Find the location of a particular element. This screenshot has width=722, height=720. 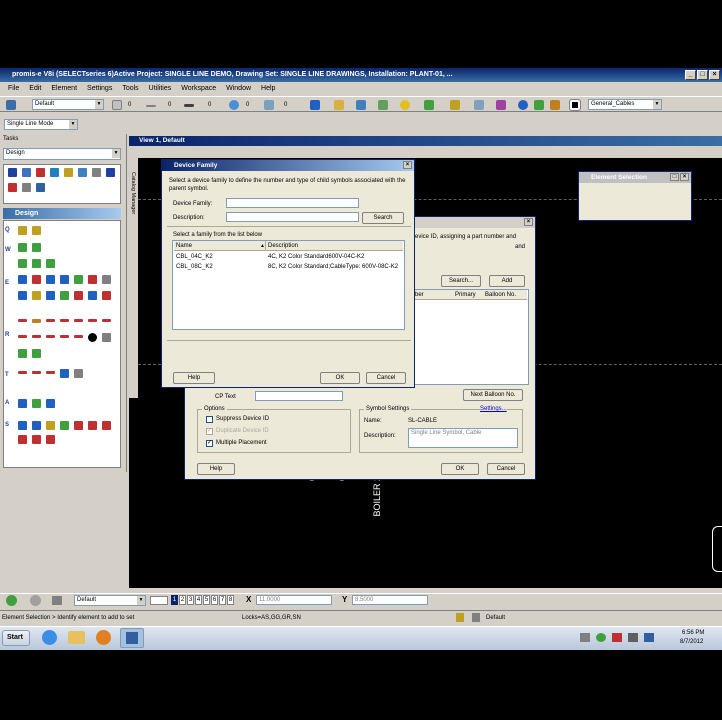

menu-element: Element is located at coordinates (64, 89).